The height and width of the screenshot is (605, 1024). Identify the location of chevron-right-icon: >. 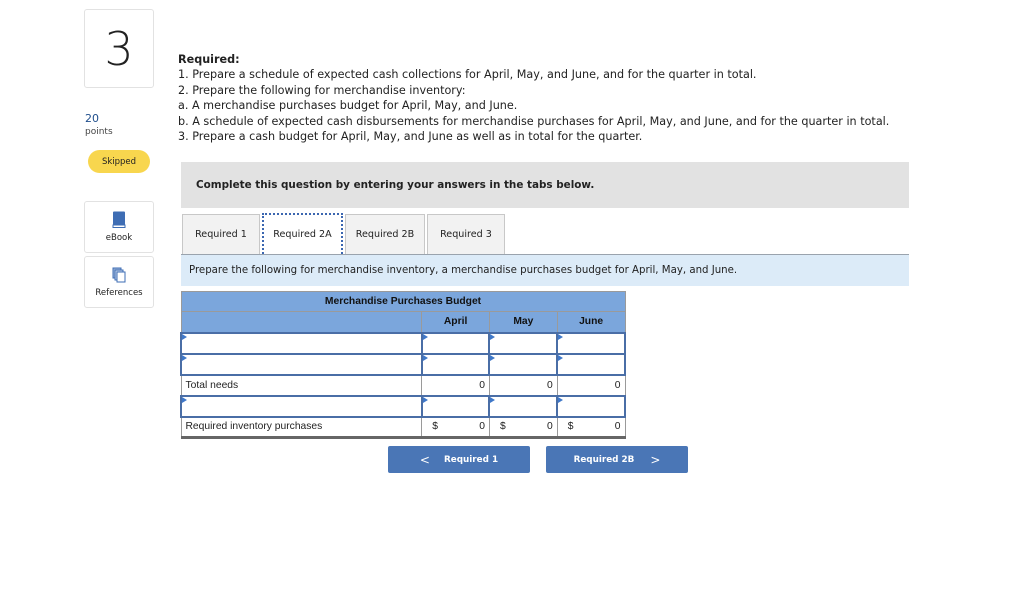
(655, 459).